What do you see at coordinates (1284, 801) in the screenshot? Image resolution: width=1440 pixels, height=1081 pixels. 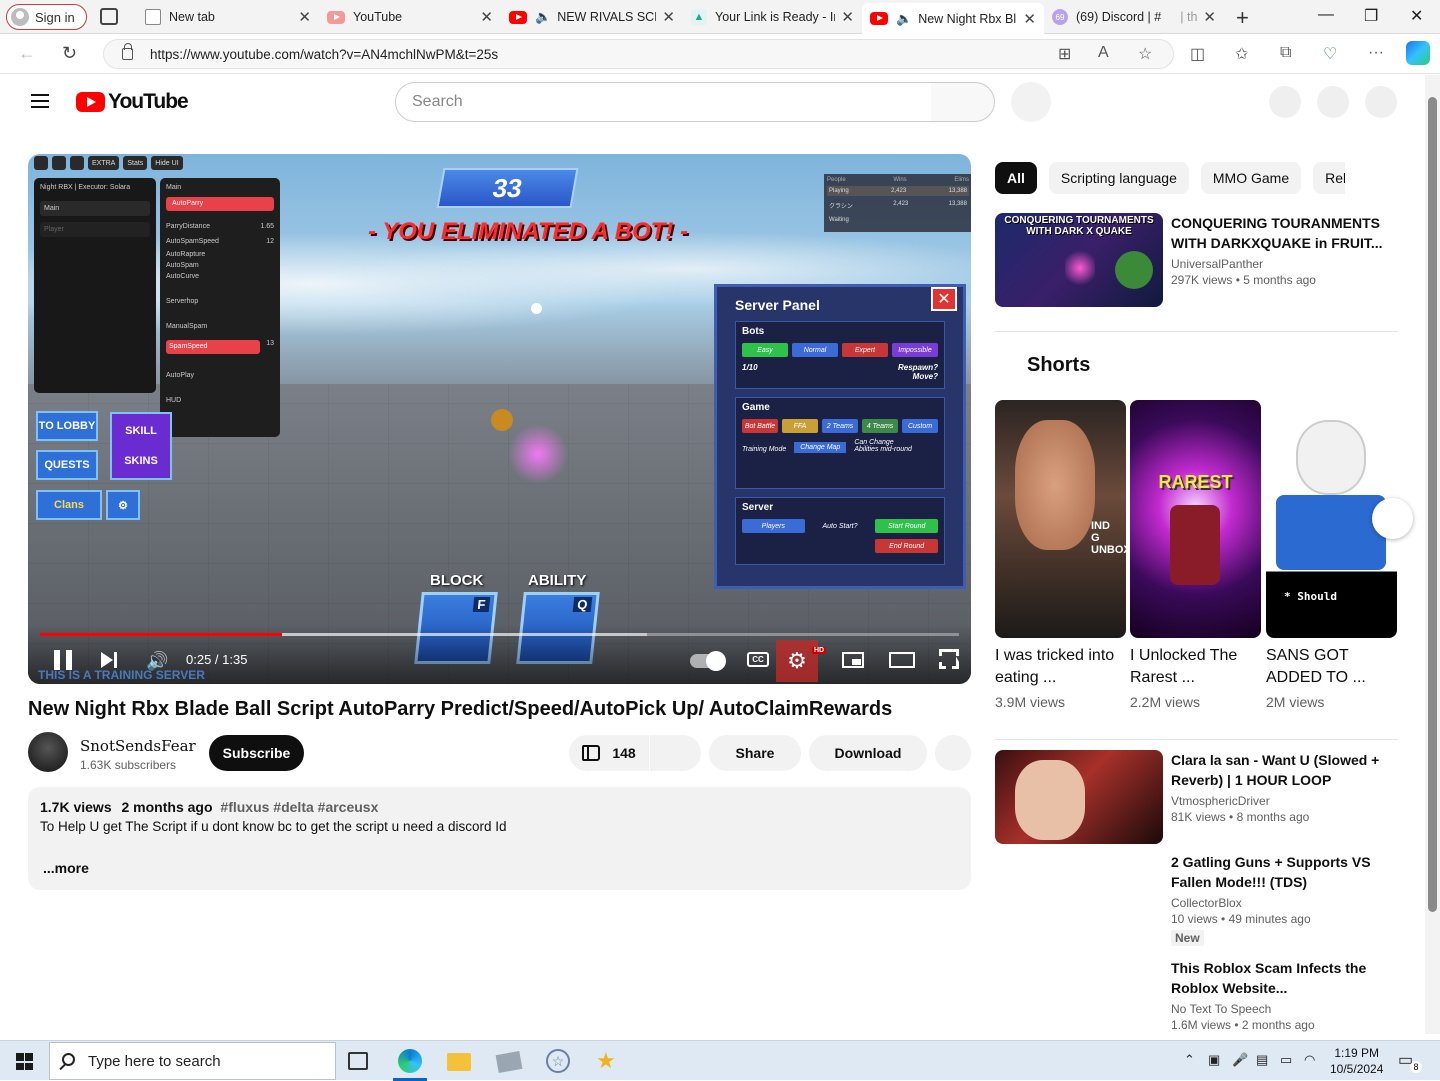 I see `rec-channel: VtmosphericDriver` at bounding box center [1284, 801].